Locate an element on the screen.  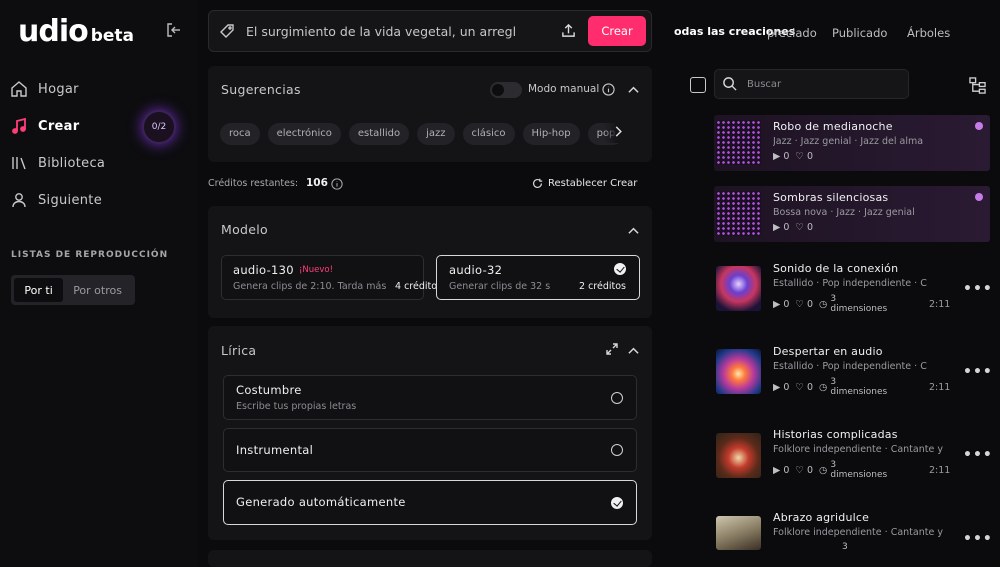
credits-value: 106 is located at coordinates (317, 183).